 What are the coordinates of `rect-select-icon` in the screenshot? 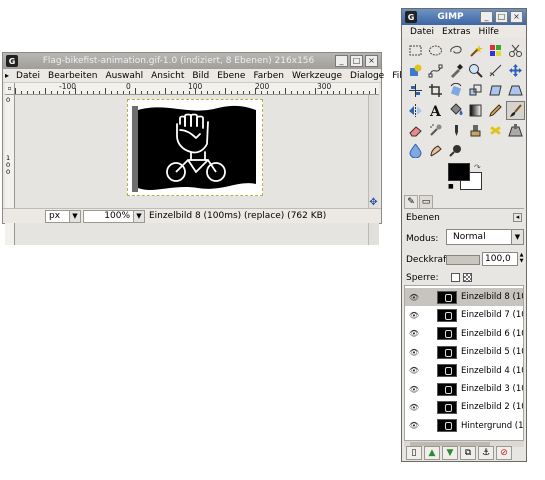 It's located at (415, 50).